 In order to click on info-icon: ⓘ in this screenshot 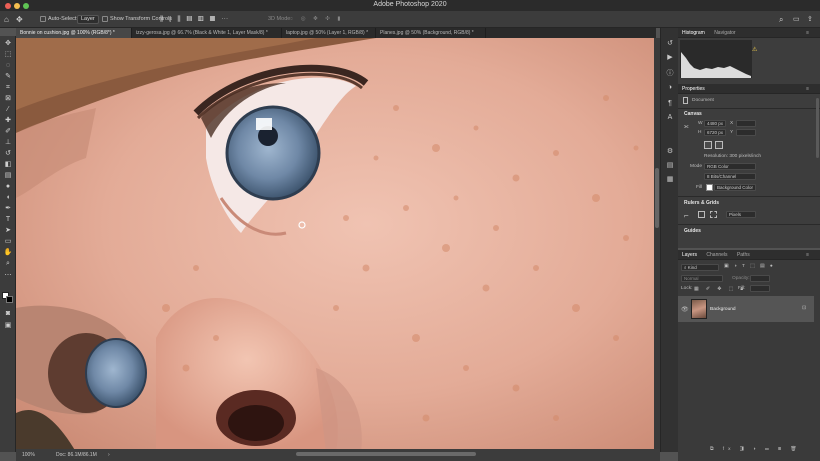, I will do `click(670, 74)`.